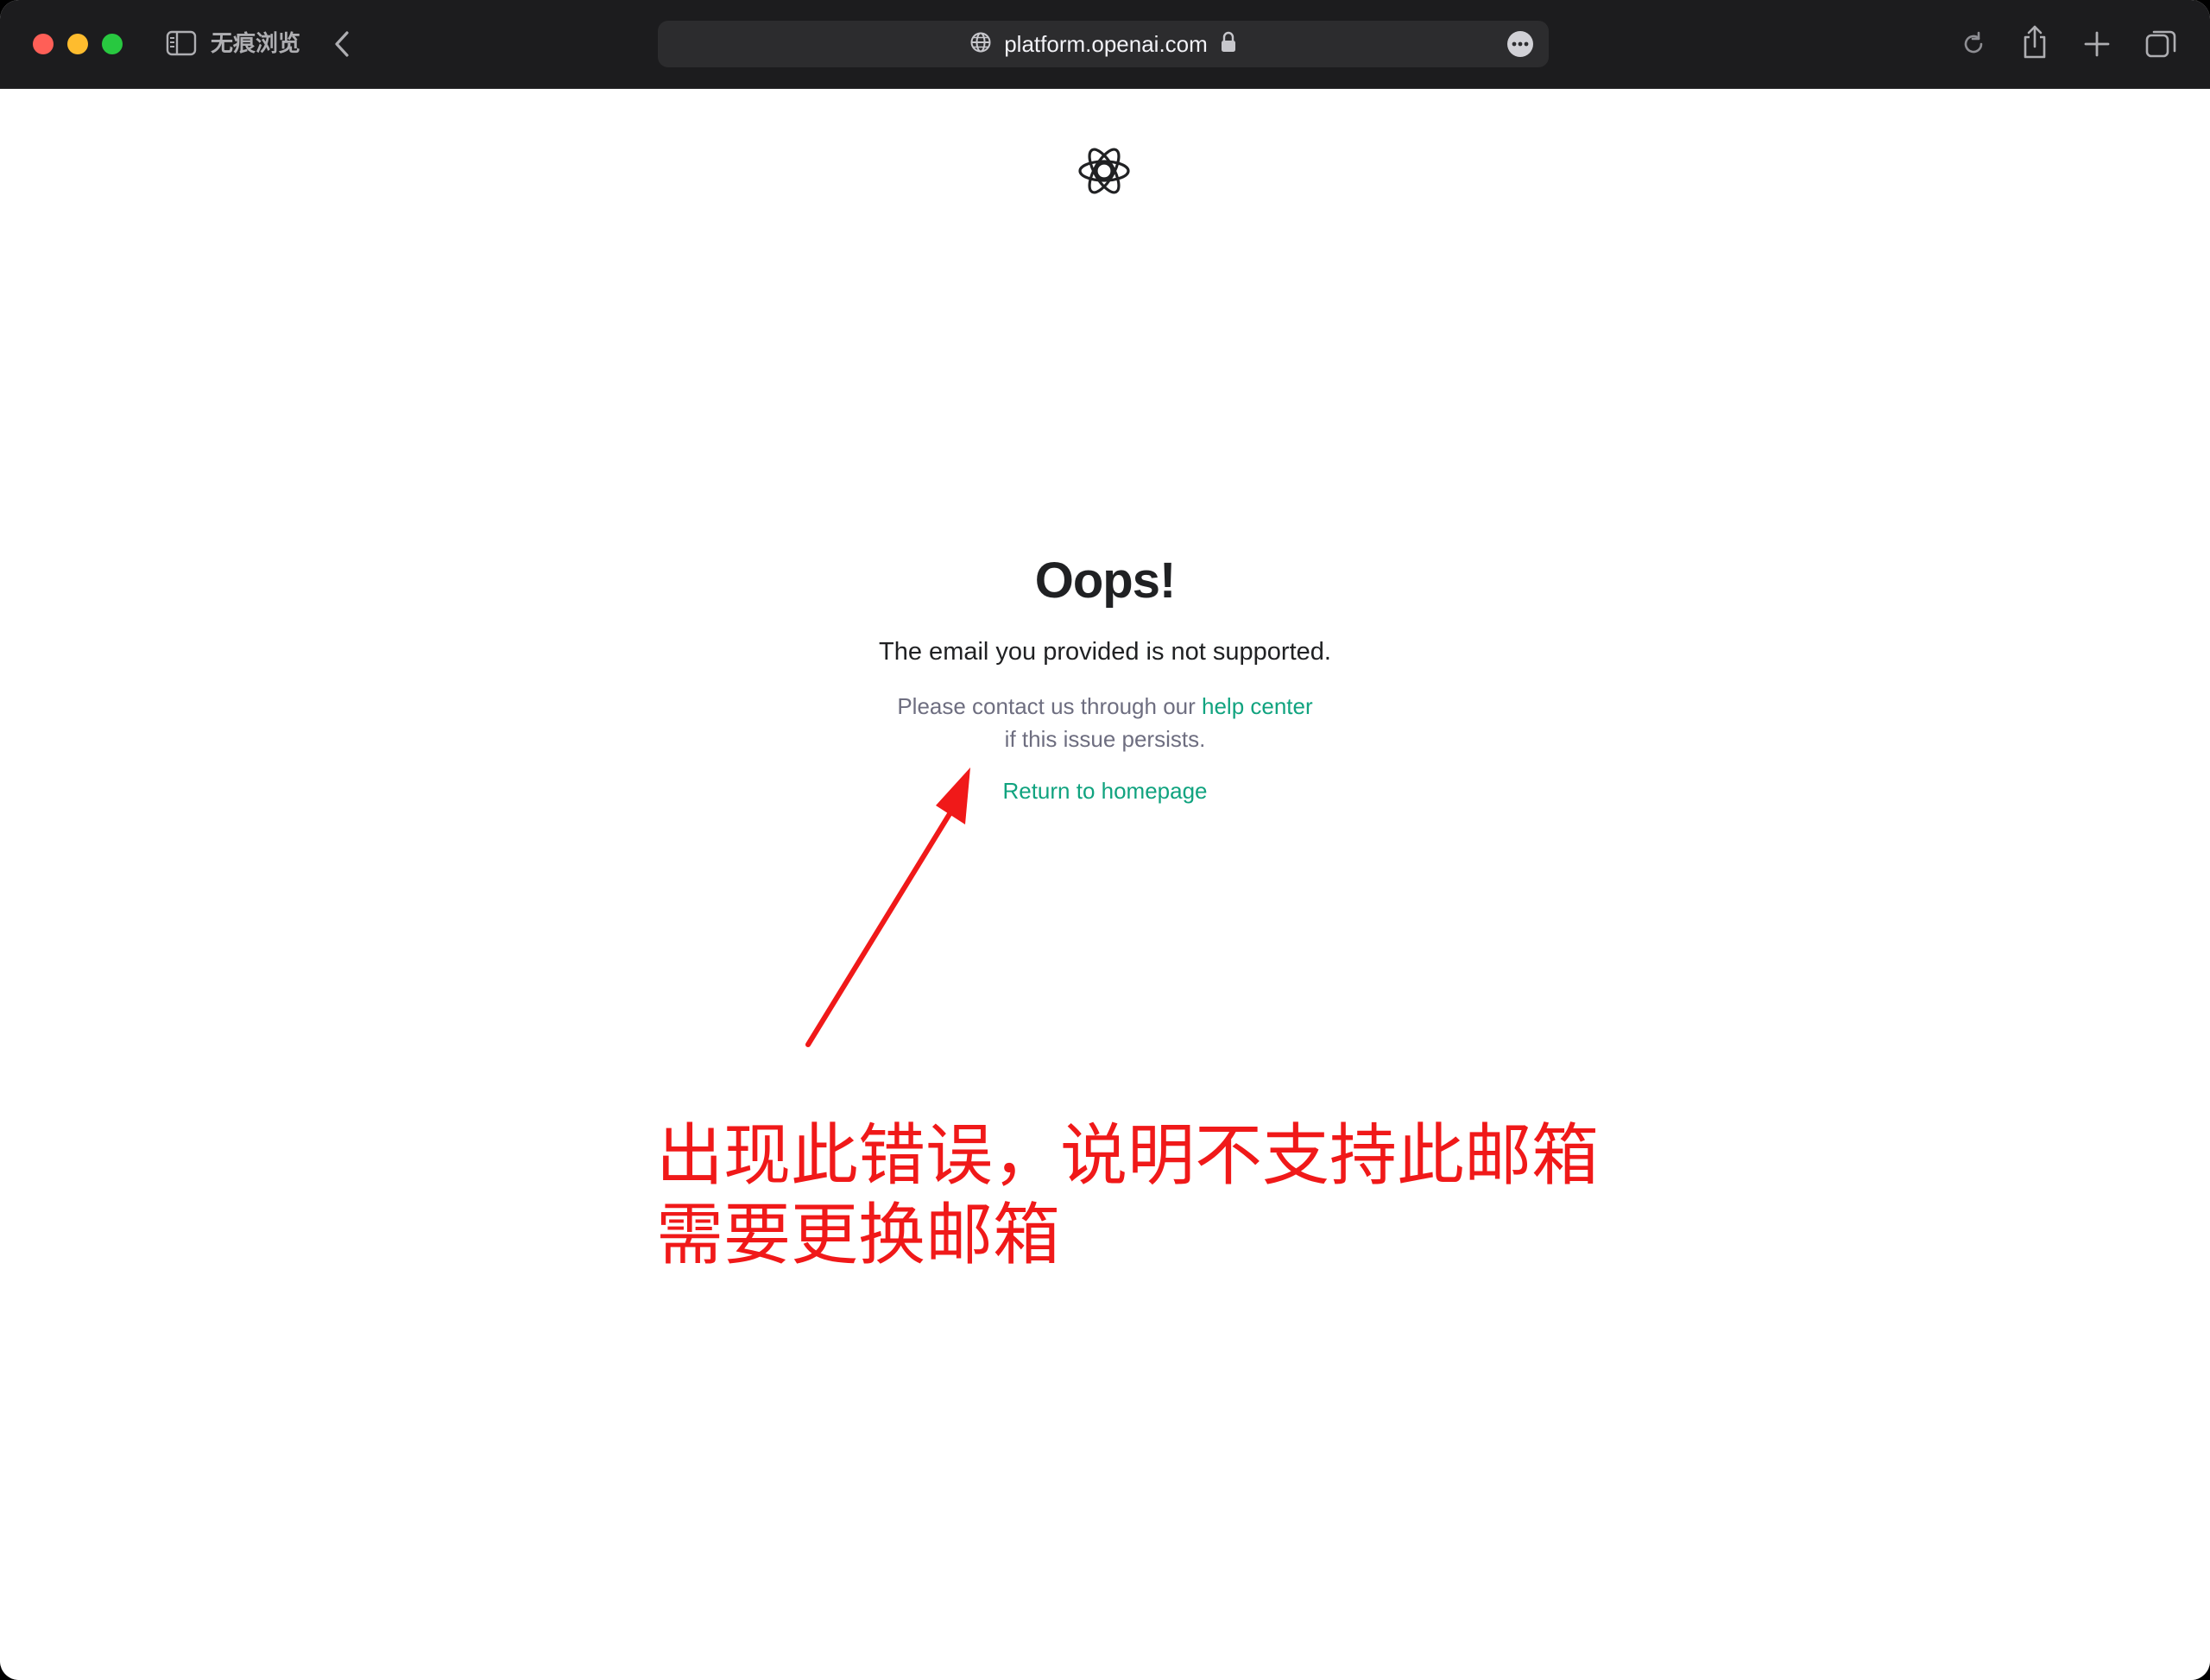 The height and width of the screenshot is (1680, 2210). I want to click on lock-icon, so click(1229, 45).